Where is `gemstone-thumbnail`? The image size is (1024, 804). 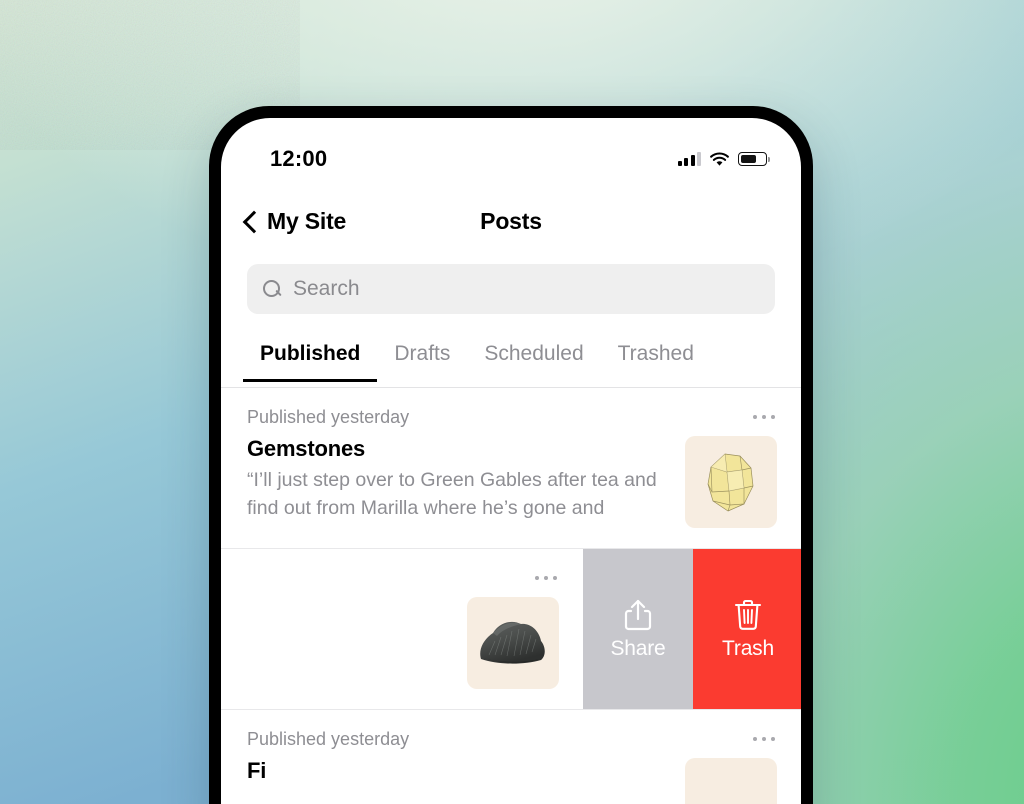
gemstone-thumbnail is located at coordinates (731, 482).